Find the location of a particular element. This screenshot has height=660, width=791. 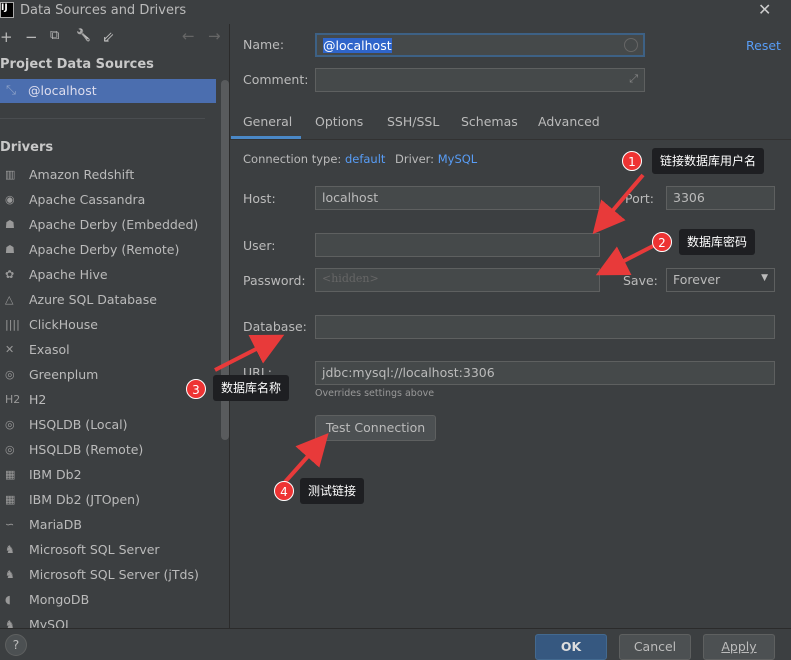

annotation-label-3: 数据库名称 is located at coordinates (251, 388).